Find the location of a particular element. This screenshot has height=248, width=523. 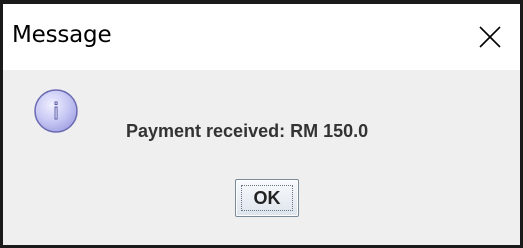

information-glyph: i is located at coordinates (56, 112).